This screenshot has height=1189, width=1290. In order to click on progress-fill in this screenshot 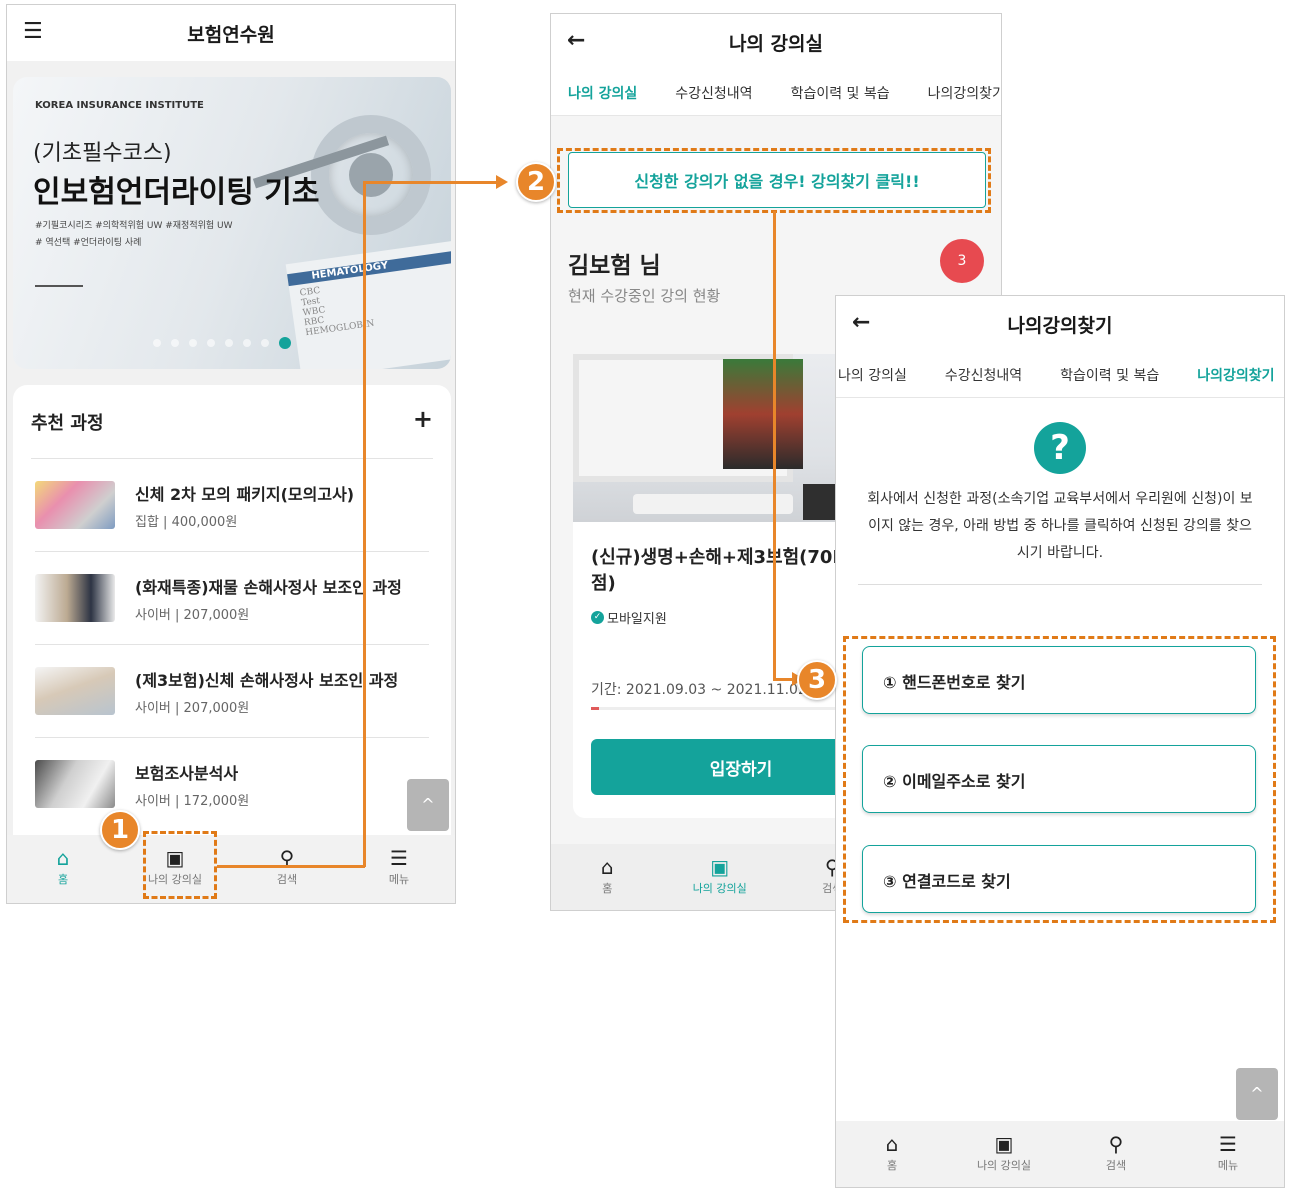, I will do `click(595, 708)`.